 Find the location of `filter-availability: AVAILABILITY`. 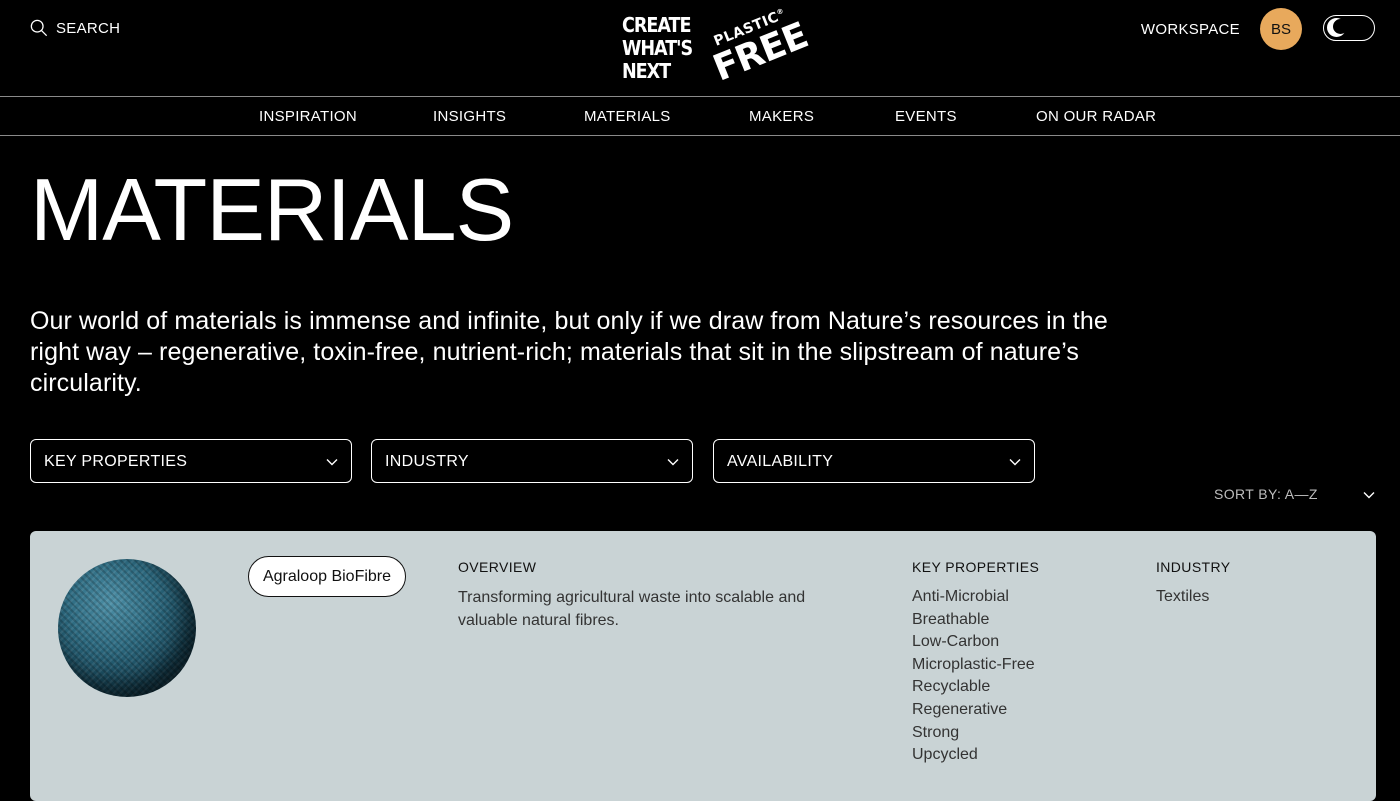

filter-availability: AVAILABILITY is located at coordinates (874, 461).